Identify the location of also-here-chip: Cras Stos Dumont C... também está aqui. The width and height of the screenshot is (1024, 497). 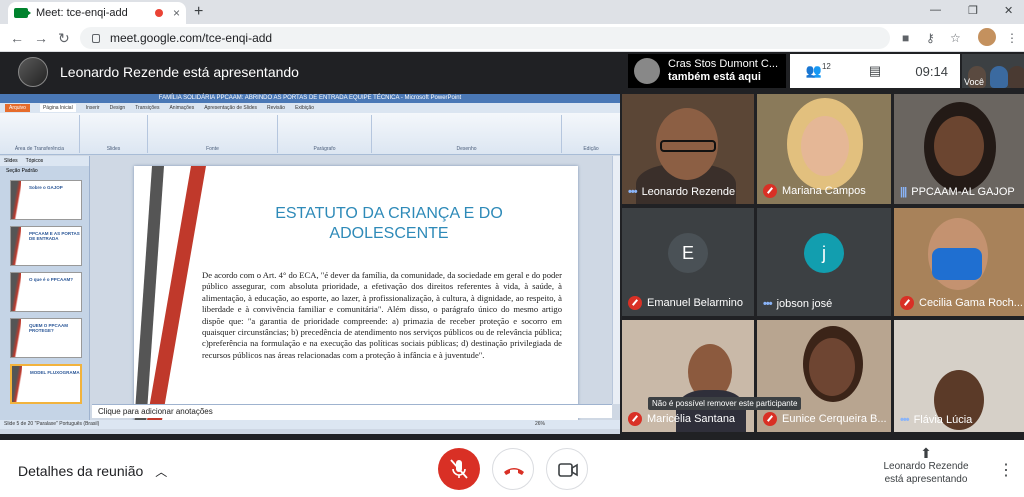
(707, 71).